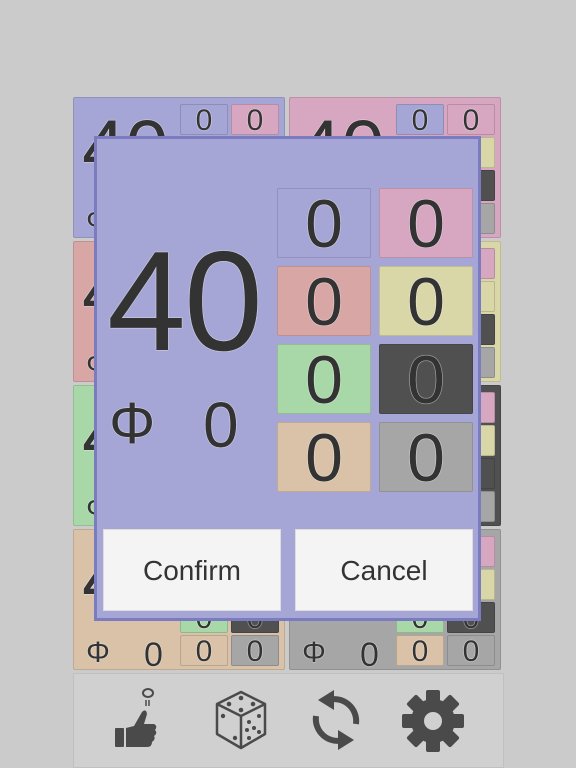 The image size is (576, 768). Describe the element at coordinates (192, 570) in the screenshot. I see `confirm-button: Confirm` at that location.